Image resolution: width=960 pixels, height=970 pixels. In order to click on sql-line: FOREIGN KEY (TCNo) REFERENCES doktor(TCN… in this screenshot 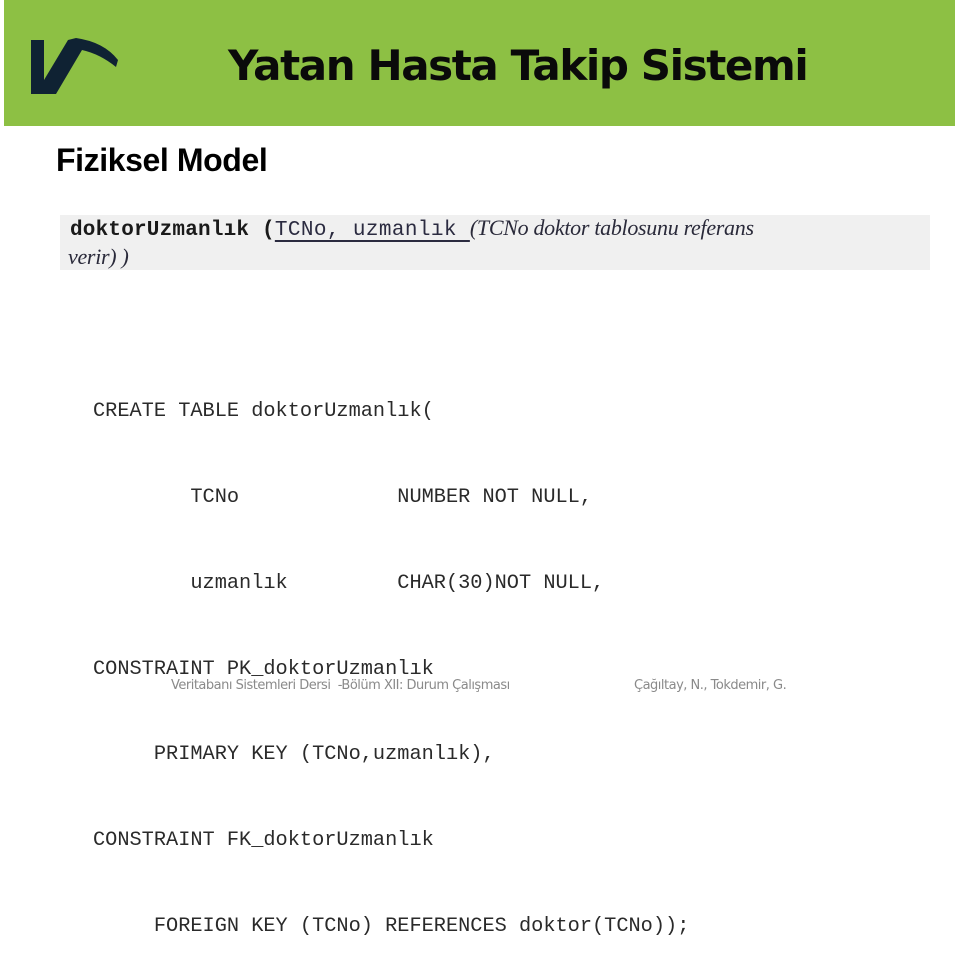, I will do `click(391, 926)`.